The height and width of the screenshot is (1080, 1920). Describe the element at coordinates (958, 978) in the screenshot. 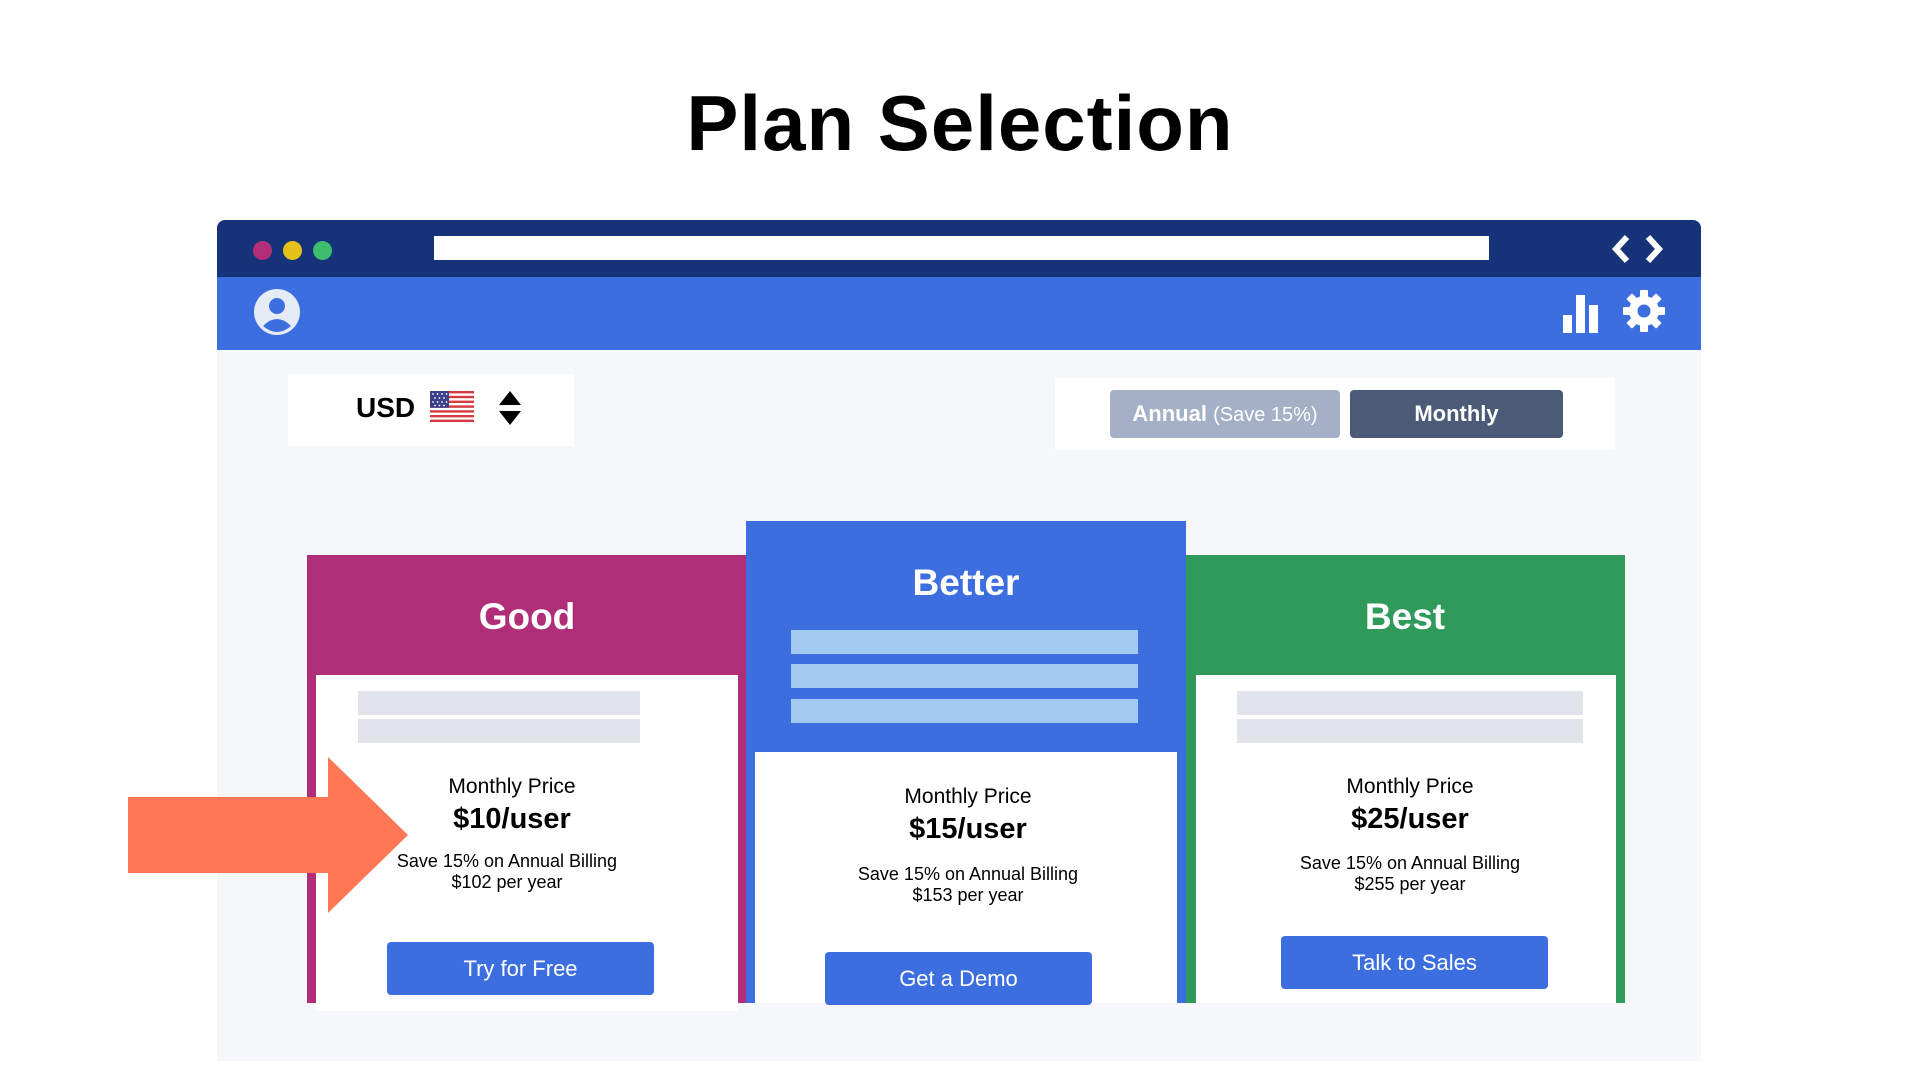

I see `get-a-demo-button: Get a Demo` at that location.